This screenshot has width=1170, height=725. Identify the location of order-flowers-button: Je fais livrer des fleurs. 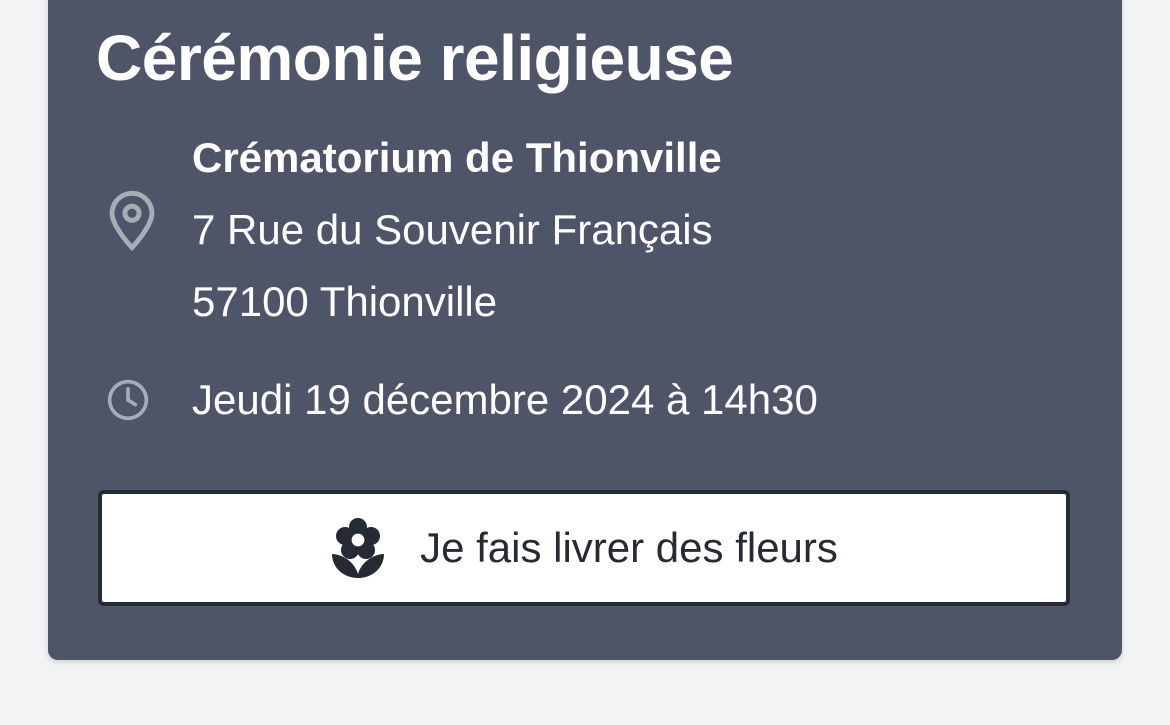
(584, 548).